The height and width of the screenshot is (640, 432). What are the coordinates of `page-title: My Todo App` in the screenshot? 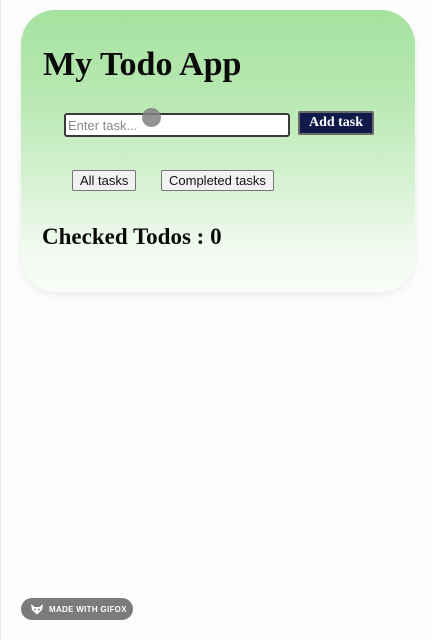 It's located at (142, 64).